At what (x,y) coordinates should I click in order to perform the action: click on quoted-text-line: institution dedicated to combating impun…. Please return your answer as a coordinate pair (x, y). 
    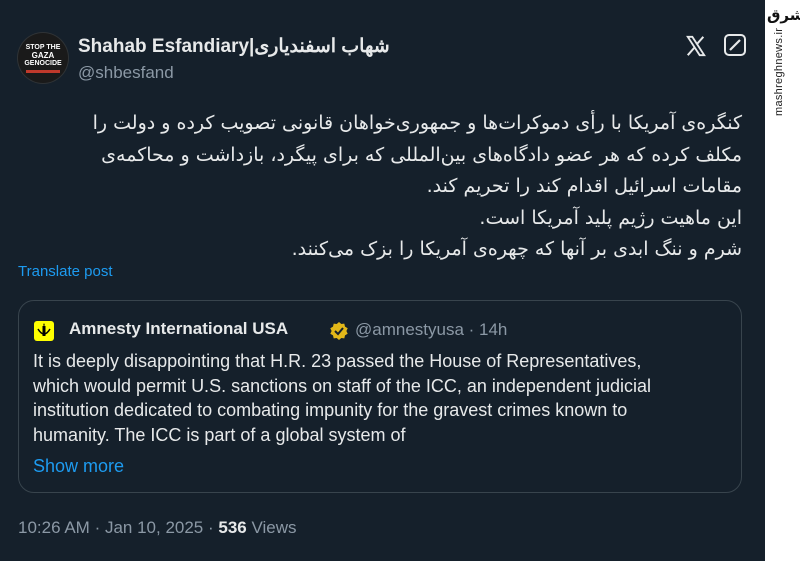
    Looking at the image, I should click on (330, 410).